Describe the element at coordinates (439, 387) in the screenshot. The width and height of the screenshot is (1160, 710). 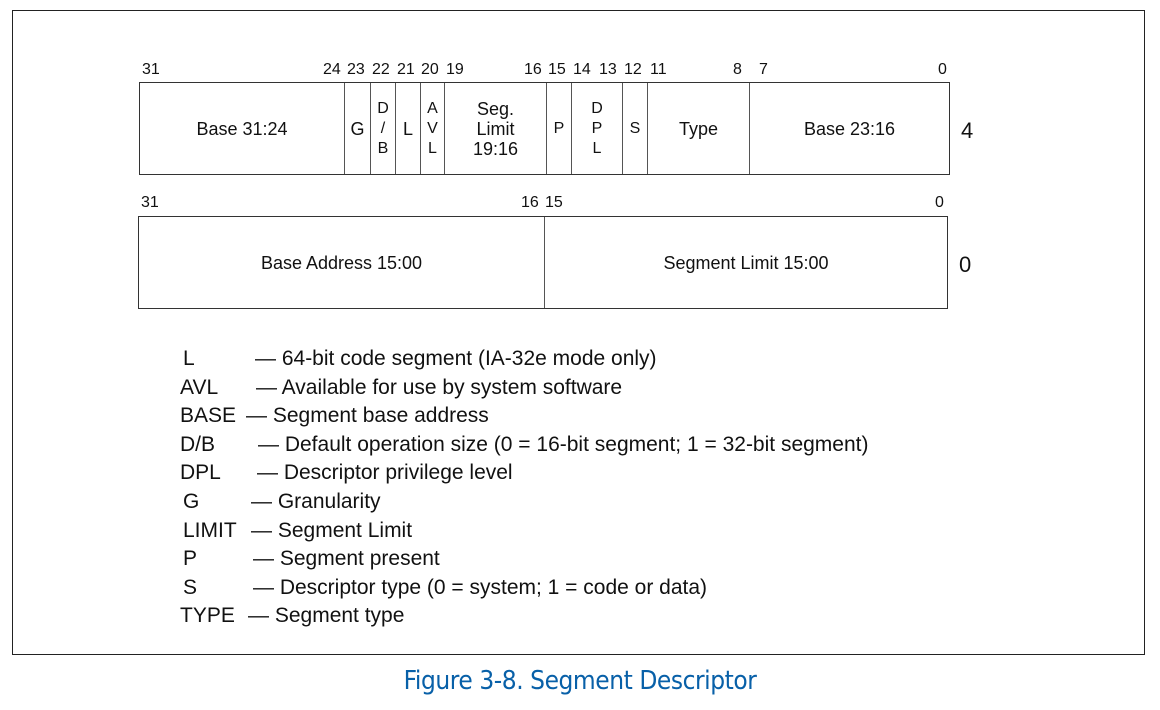
I see `legend-desc: — Available for use by system software` at that location.